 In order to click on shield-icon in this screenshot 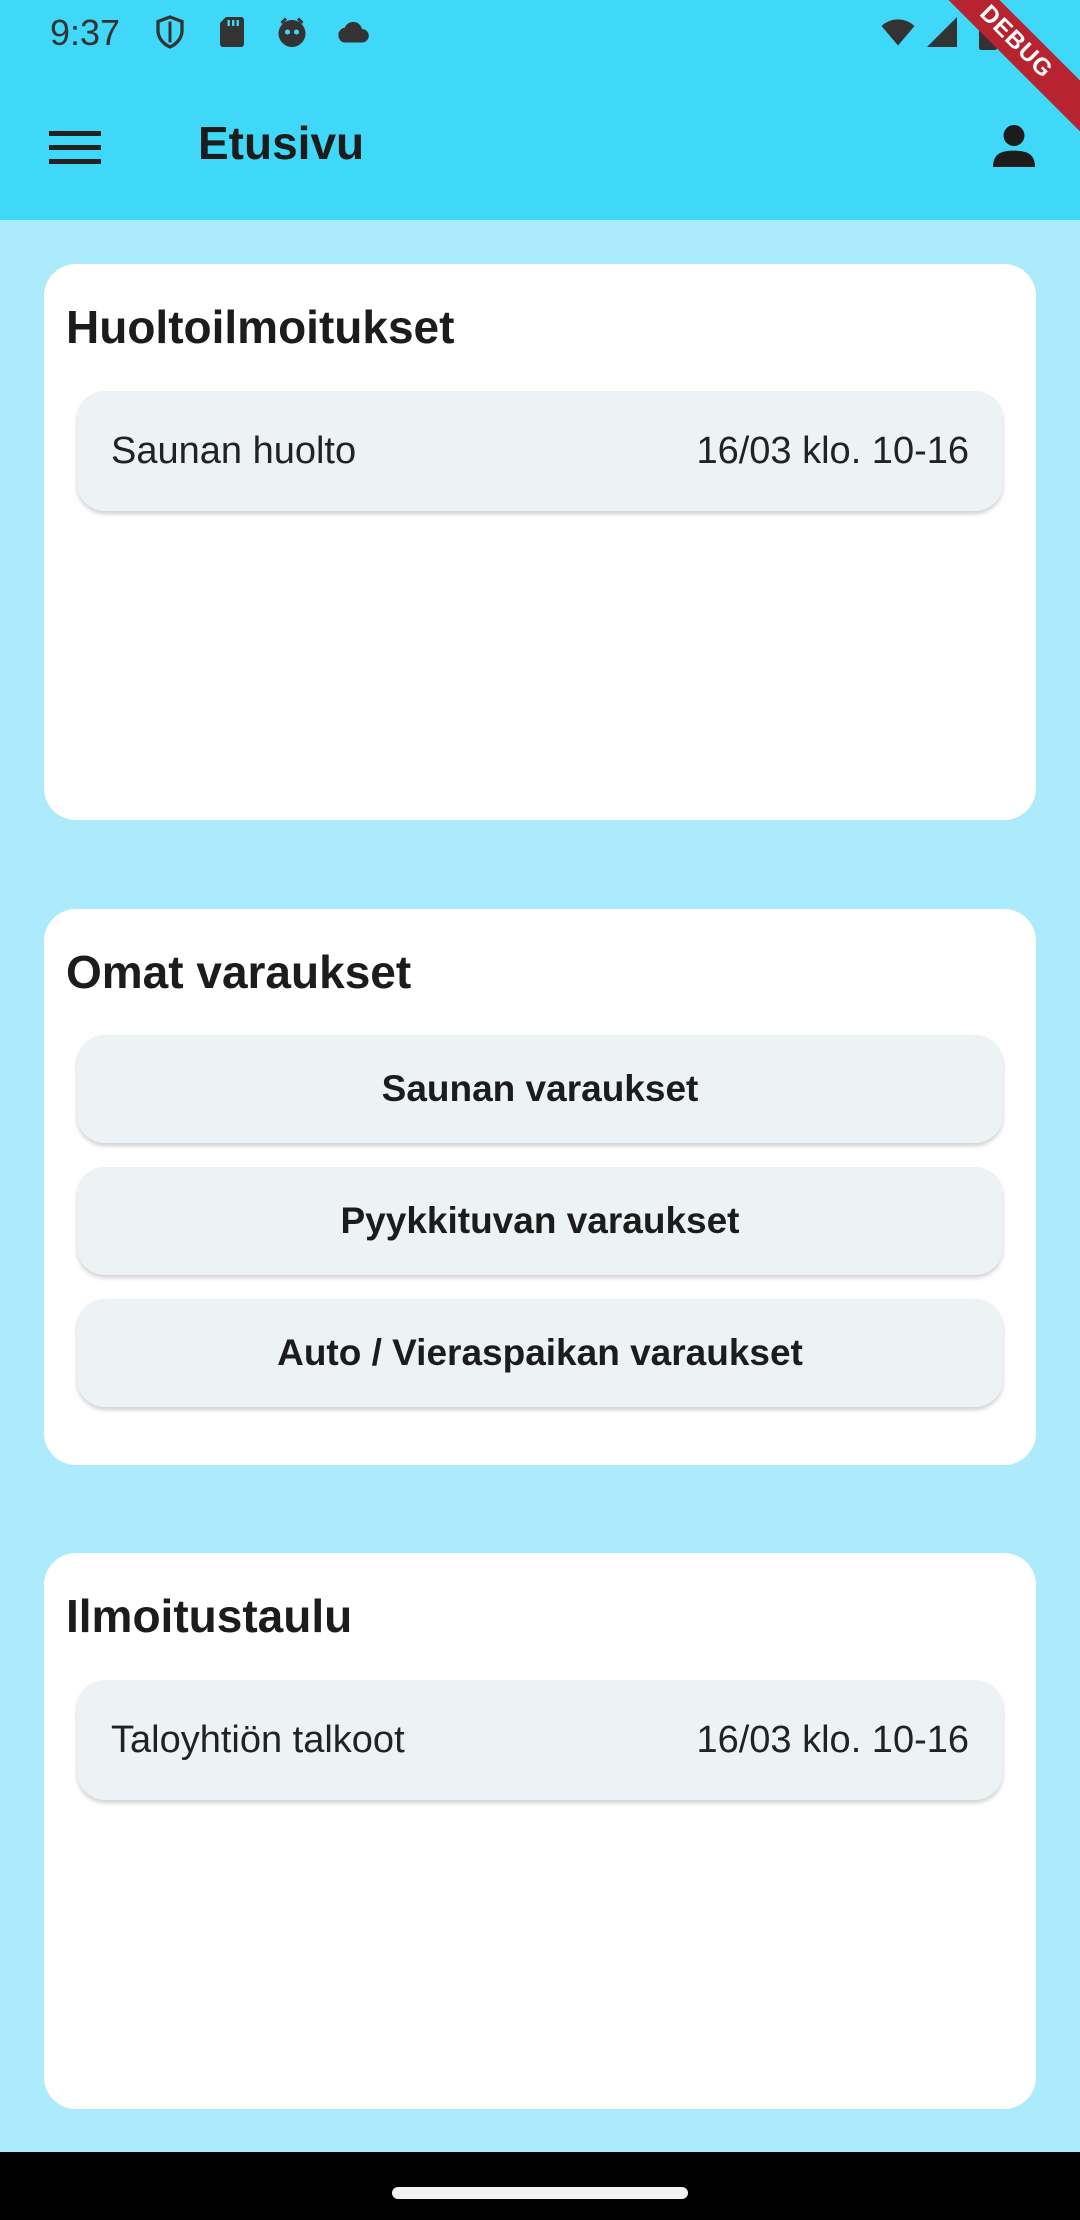, I will do `click(170, 32)`.